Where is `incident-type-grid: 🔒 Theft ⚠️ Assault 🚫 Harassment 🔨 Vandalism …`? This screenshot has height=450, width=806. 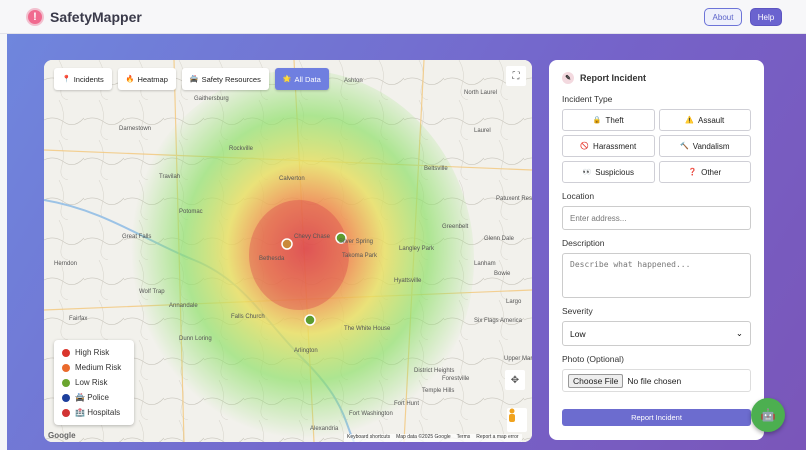 incident-type-grid: 🔒 Theft ⚠️ Assault 🚫 Harassment 🔨 Vandalism … is located at coordinates (656, 146).